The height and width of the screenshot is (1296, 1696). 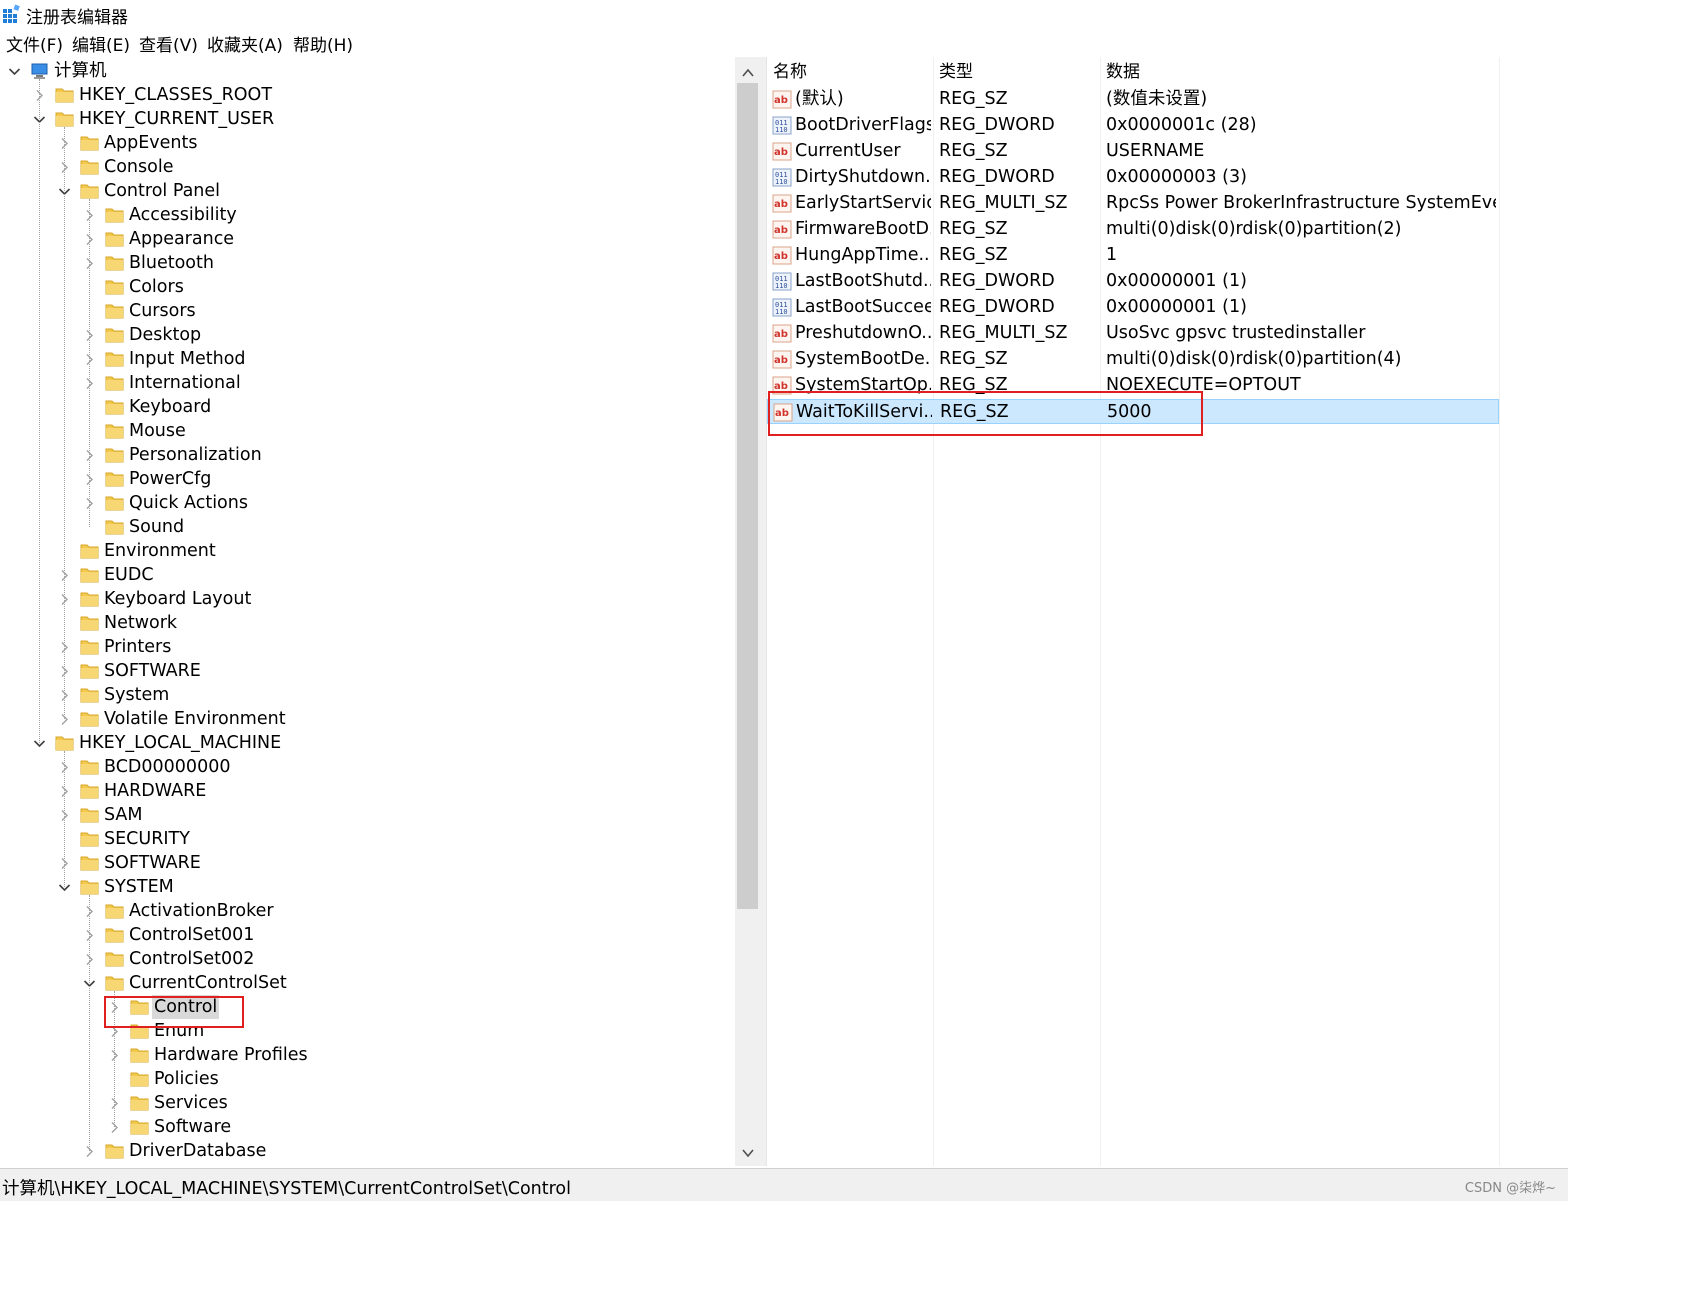 What do you see at coordinates (367, 455) in the screenshot?
I see `tree-node: Personalization` at bounding box center [367, 455].